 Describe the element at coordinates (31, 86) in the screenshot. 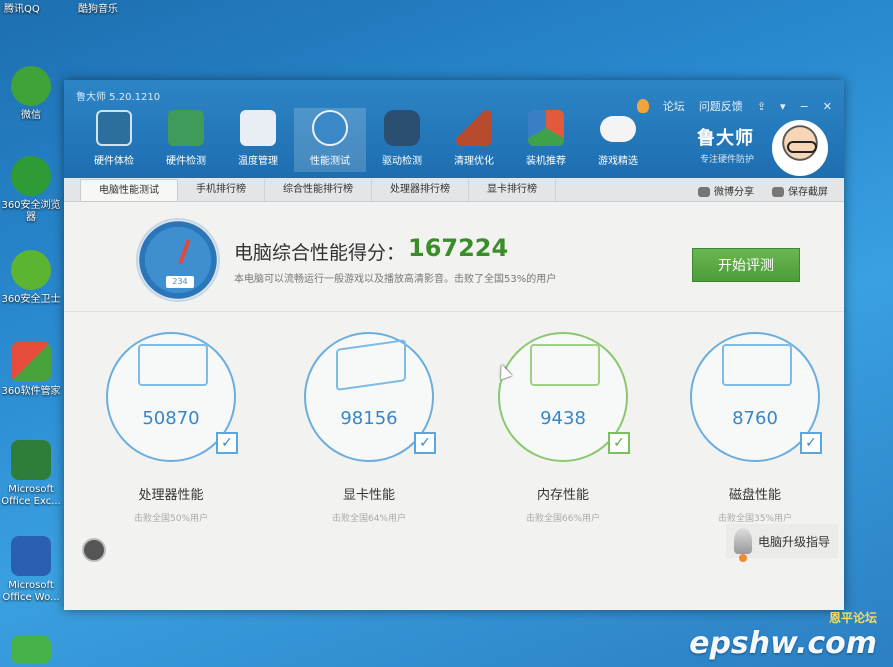

I see `wechat-icon` at that location.